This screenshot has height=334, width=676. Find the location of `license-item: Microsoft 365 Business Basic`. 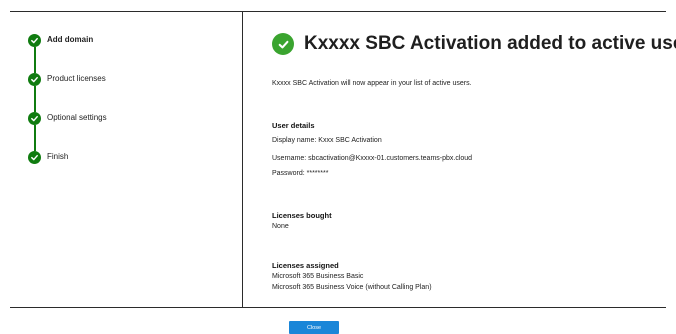

license-item: Microsoft 365 Business Basic is located at coordinates (318, 276).